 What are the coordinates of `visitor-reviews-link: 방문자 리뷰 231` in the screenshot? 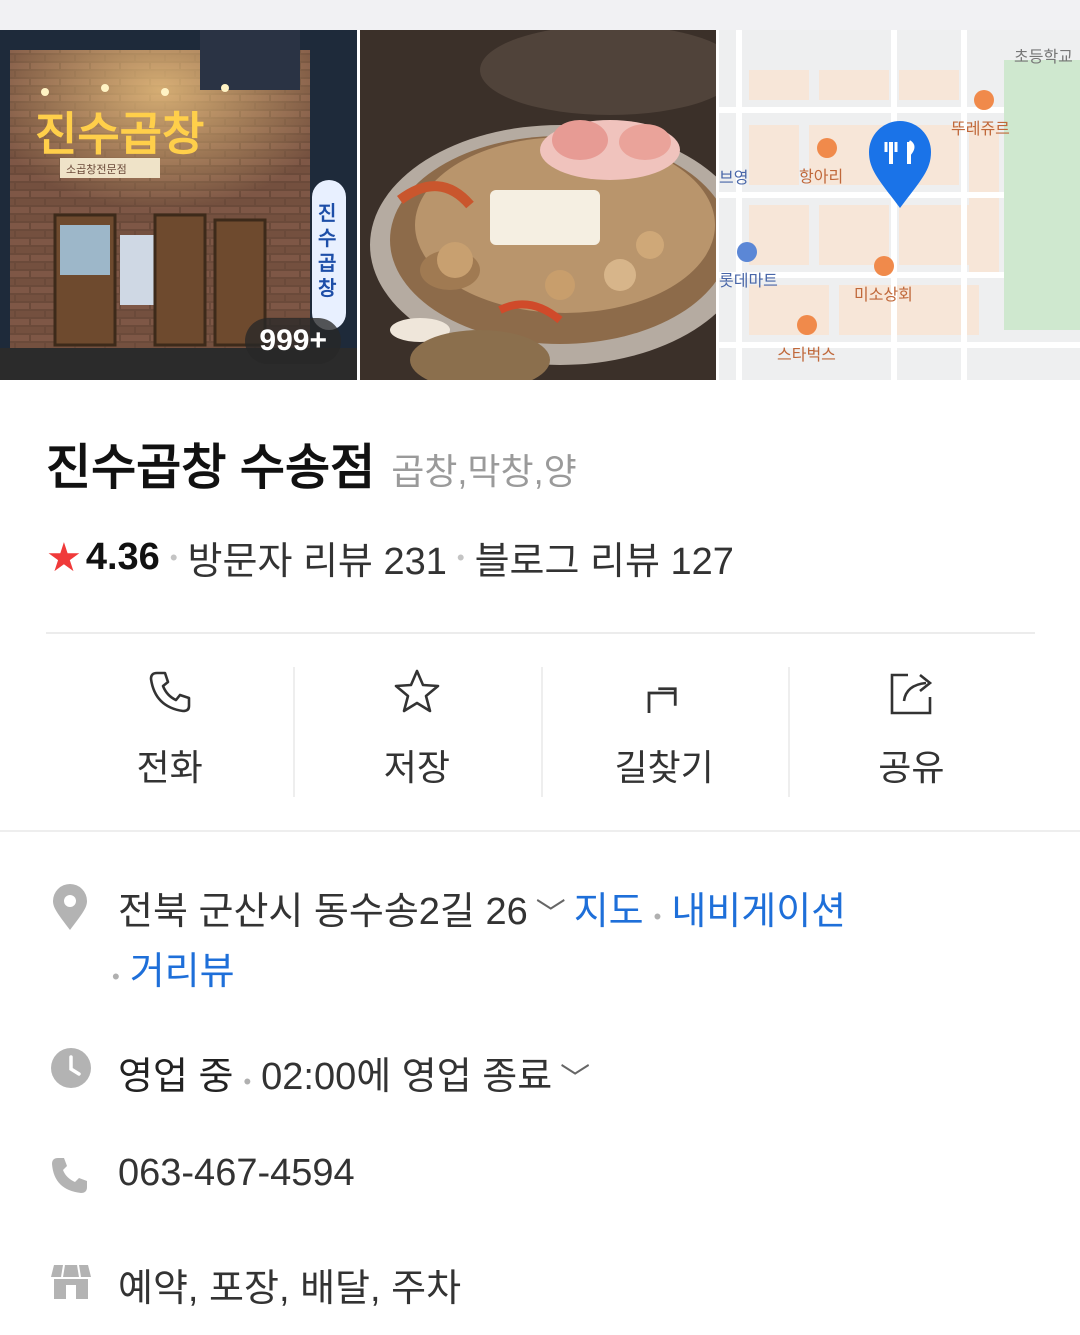 It's located at (317, 557).